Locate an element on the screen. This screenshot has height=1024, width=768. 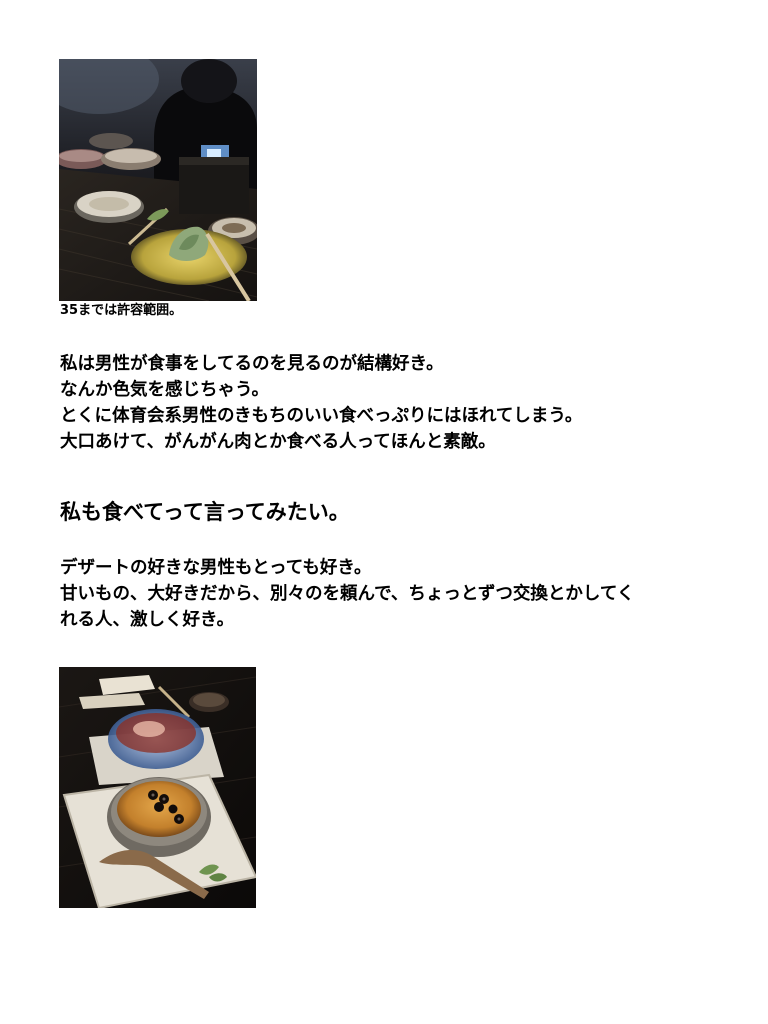
dessert-photo-icon is located at coordinates (157, 787).